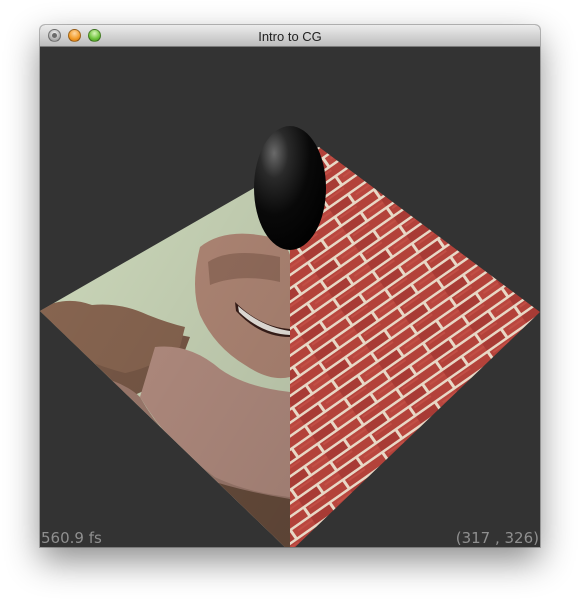  What do you see at coordinates (497, 538) in the screenshot?
I see `mouse-coordinate-readout: (317 , 326)` at bounding box center [497, 538].